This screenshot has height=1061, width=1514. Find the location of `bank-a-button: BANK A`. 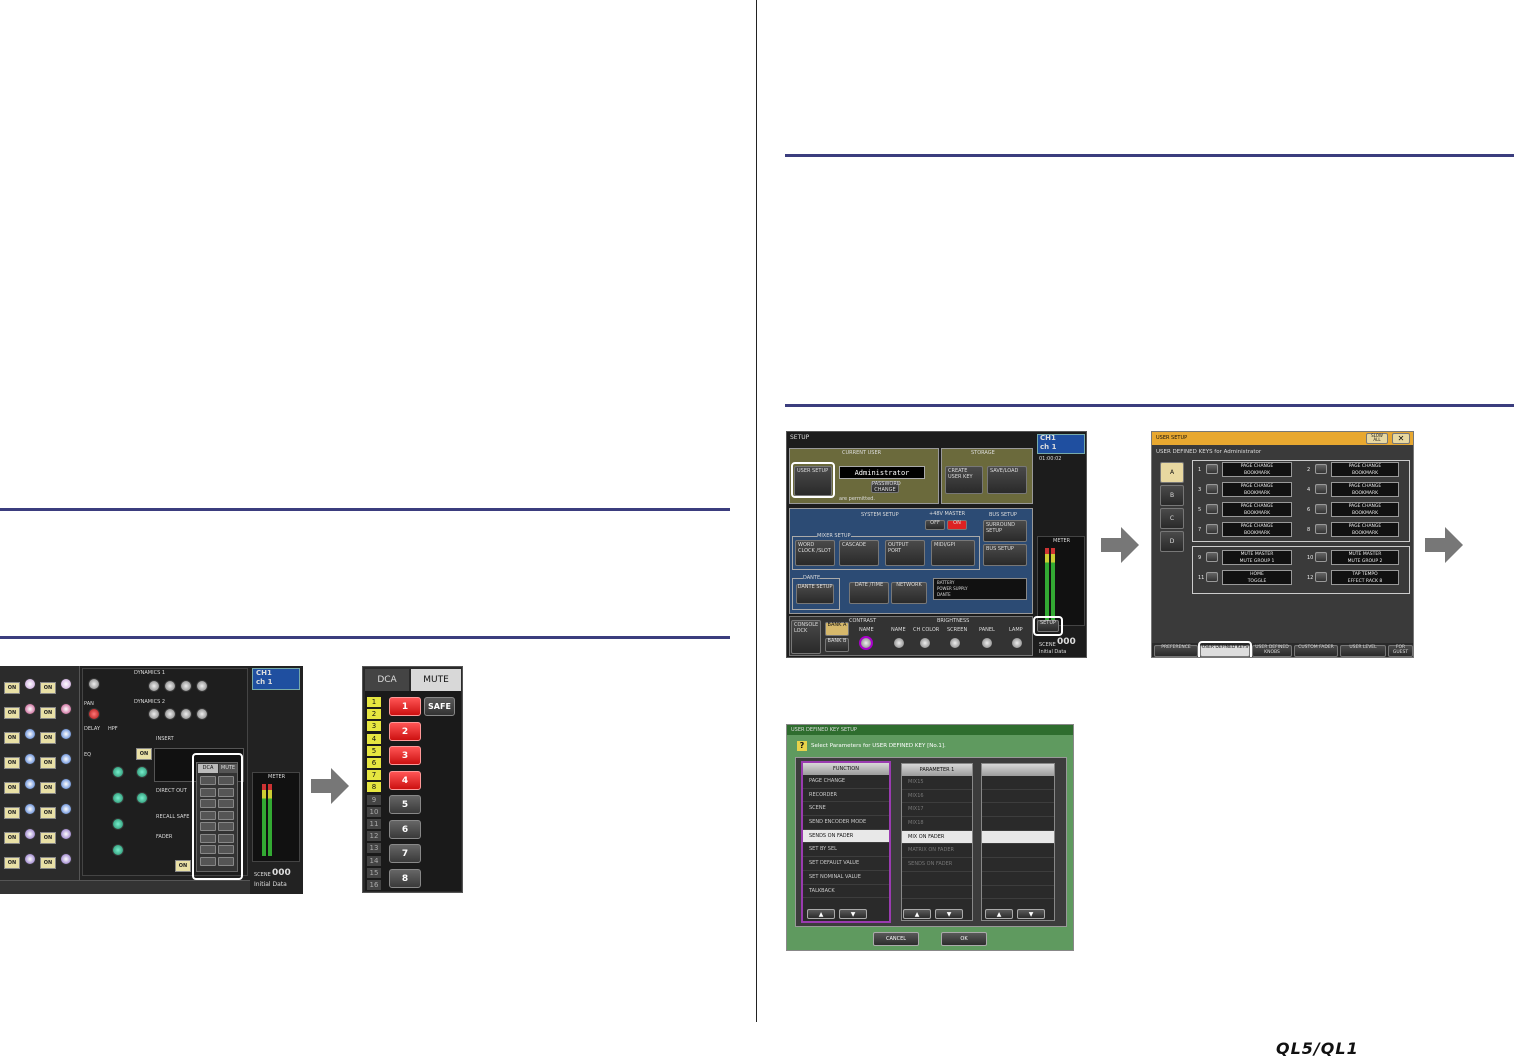

bank-a-button: BANK A is located at coordinates (837, 629).